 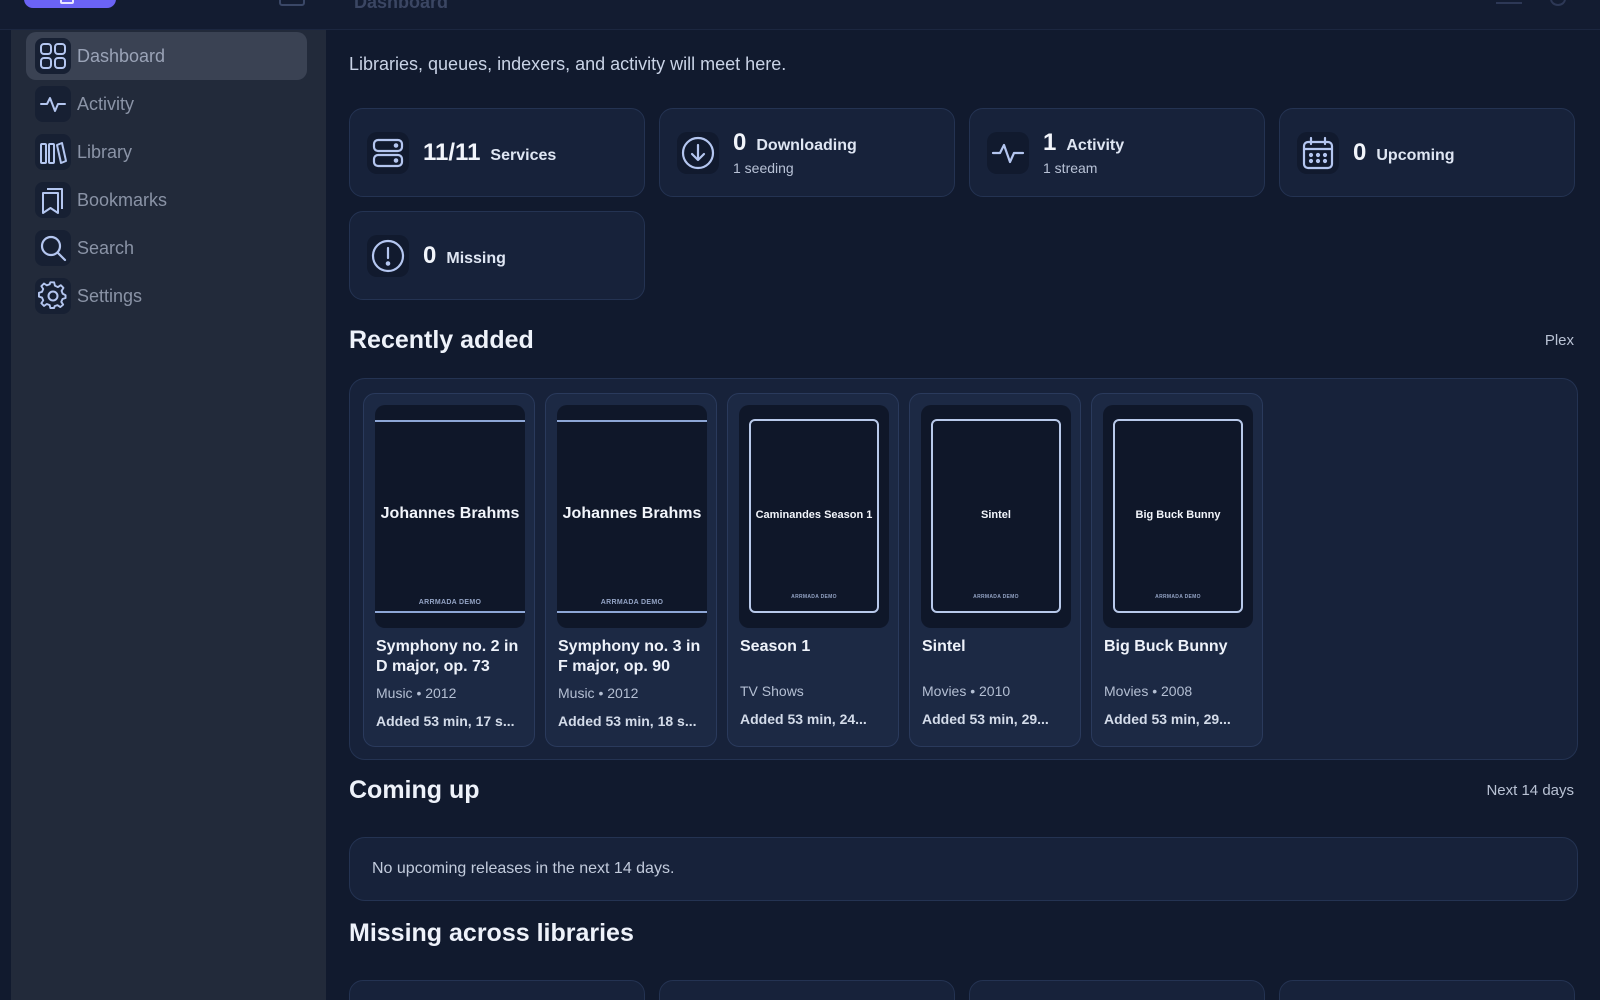 I want to click on stat-card-downloading: 0 Downloading 1 seeding, so click(x=807, y=152).